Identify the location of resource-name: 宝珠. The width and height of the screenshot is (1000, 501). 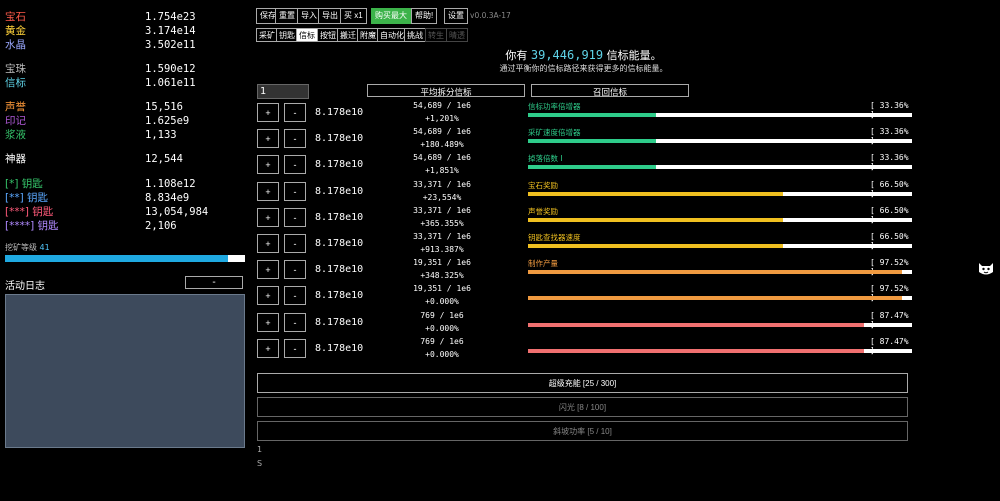
(15, 69).